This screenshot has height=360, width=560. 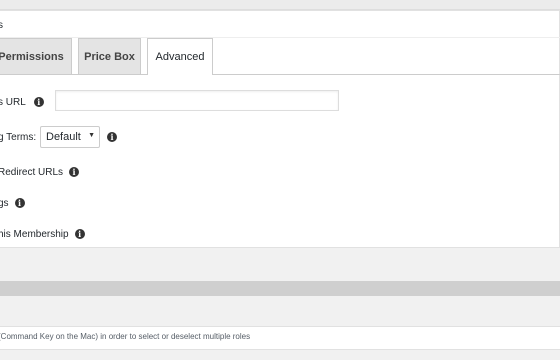 What do you see at coordinates (12, 203) in the screenshot?
I see `tags-row: gs i` at bounding box center [12, 203].